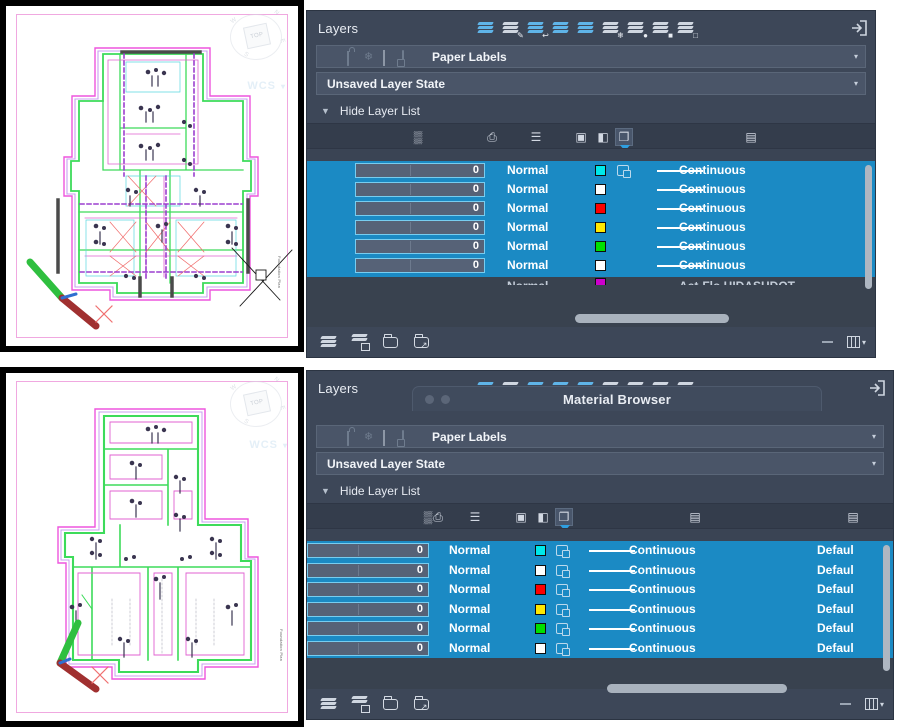 The image size is (900, 727). Describe the element at coordinates (513, 29) in the screenshot. I see `layer-edit-icon: ✎` at that location.